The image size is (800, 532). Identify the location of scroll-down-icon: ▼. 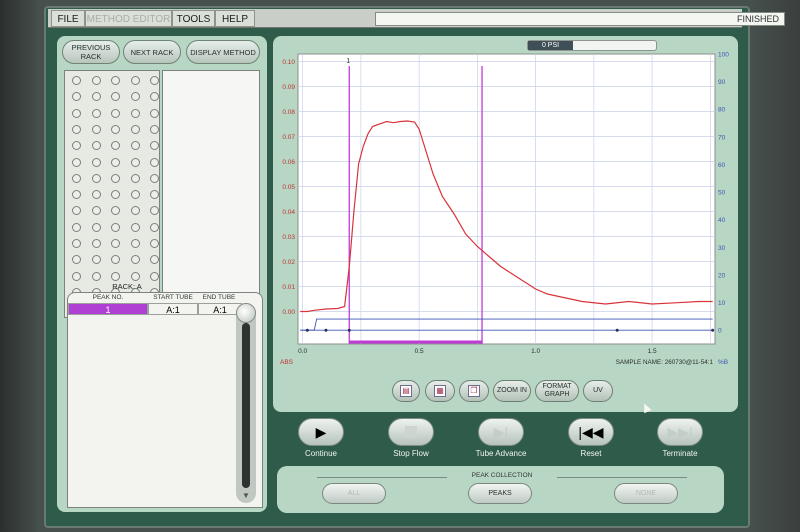
(246, 496).